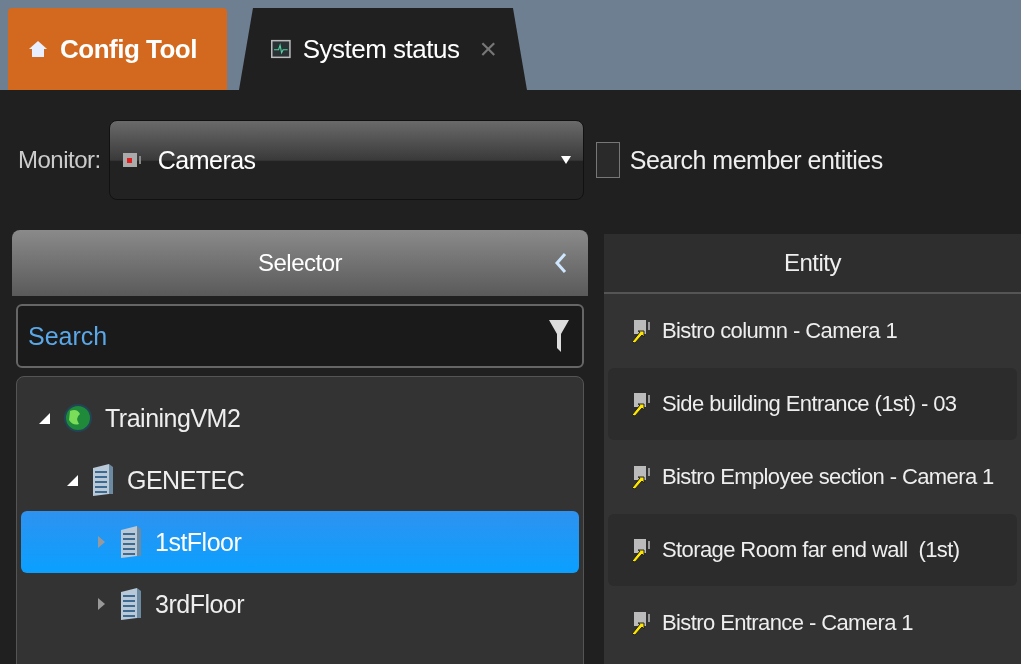 The height and width of the screenshot is (664, 1021). Describe the element at coordinates (812, 550) in the screenshot. I see `table-row: Storage Room far end wall (1st)` at that location.